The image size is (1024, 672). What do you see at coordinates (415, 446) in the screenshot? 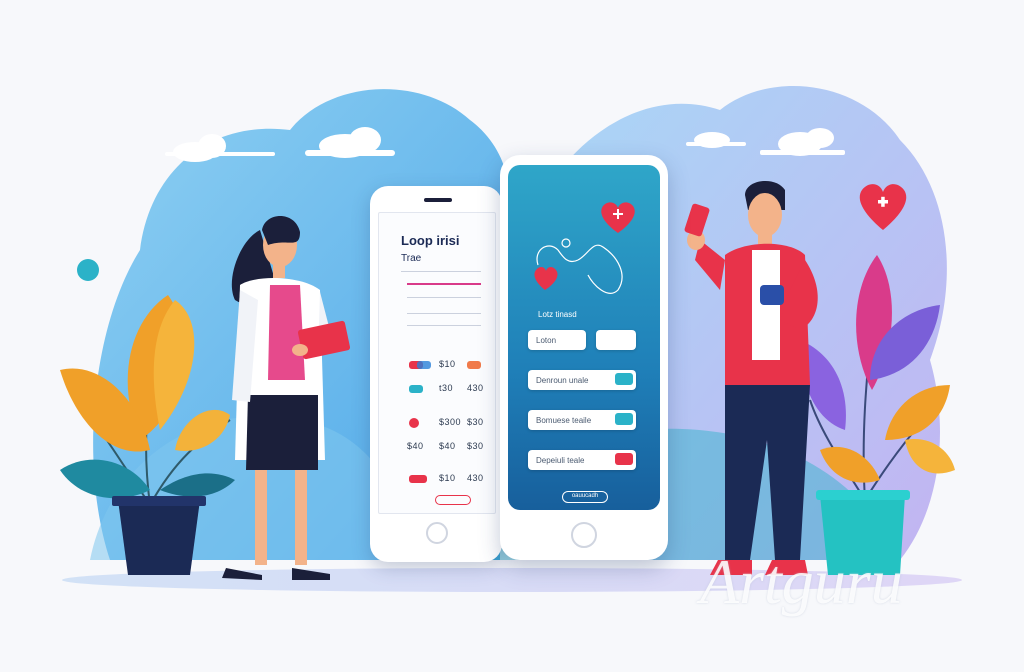
I see `row-value-4: $40` at bounding box center [415, 446].